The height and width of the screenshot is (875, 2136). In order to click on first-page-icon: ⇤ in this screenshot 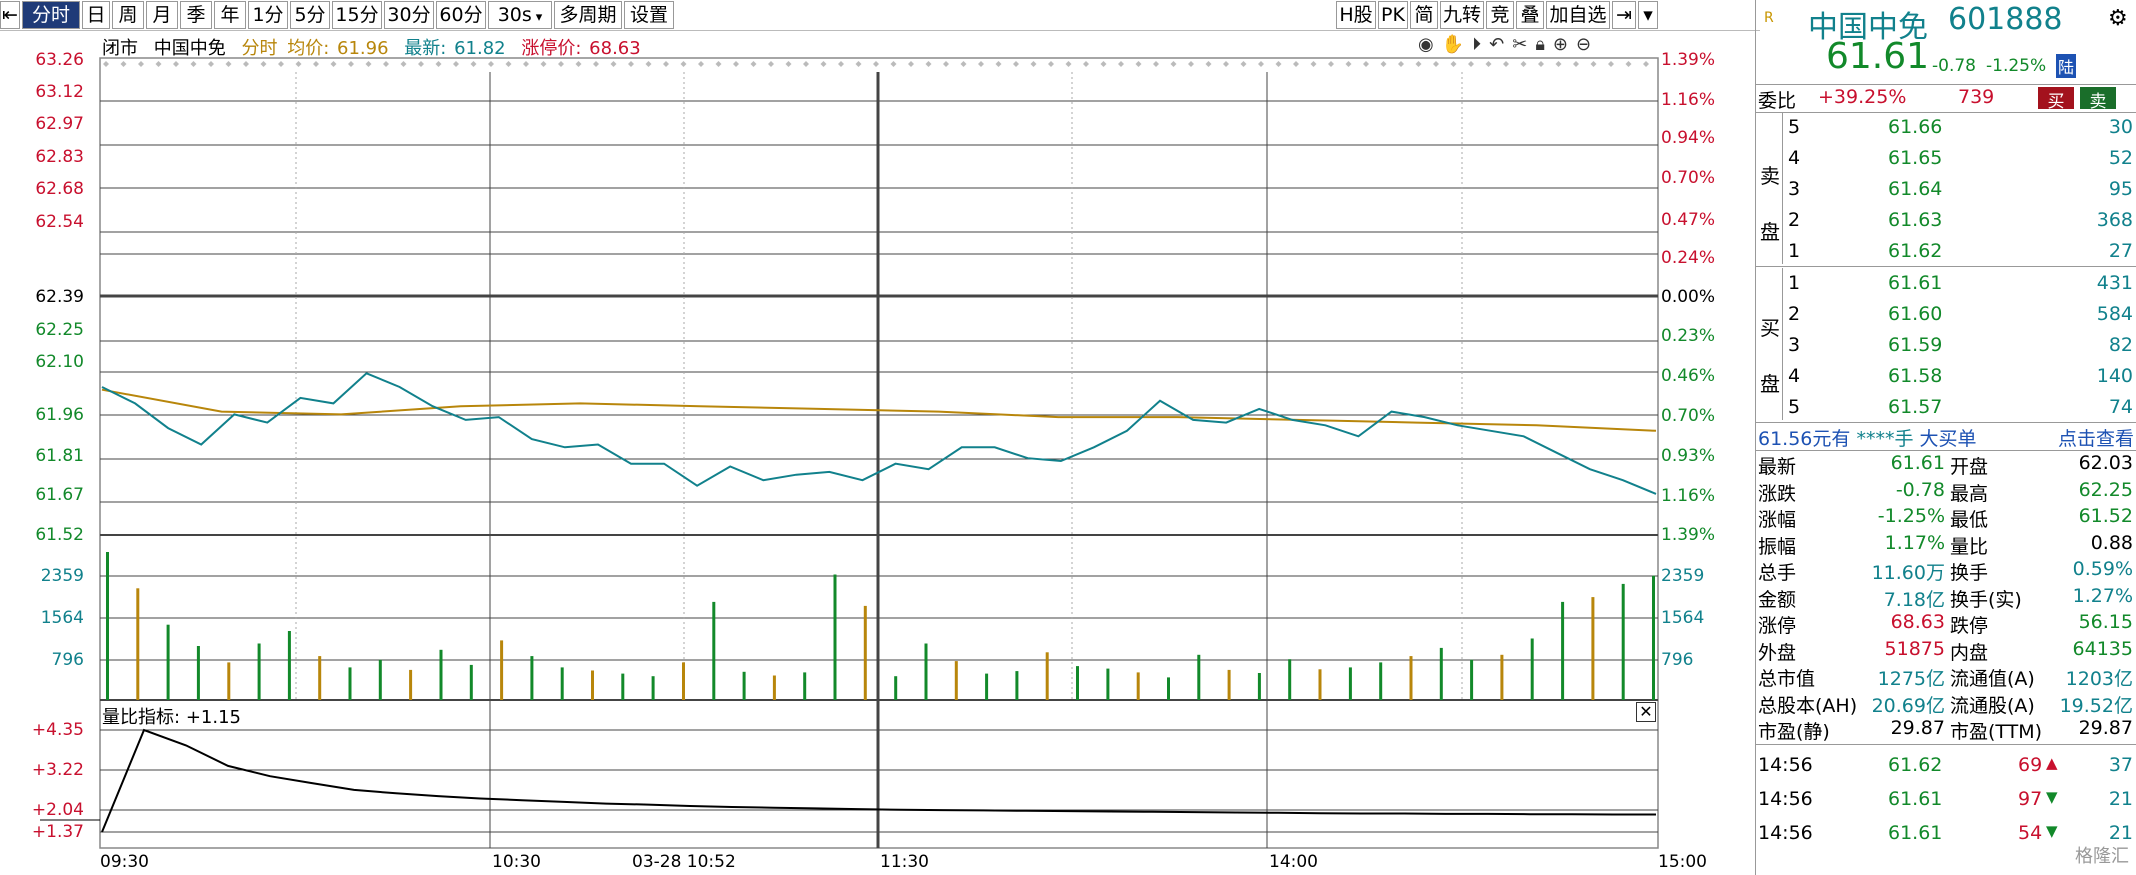, I will do `click(10, 15)`.